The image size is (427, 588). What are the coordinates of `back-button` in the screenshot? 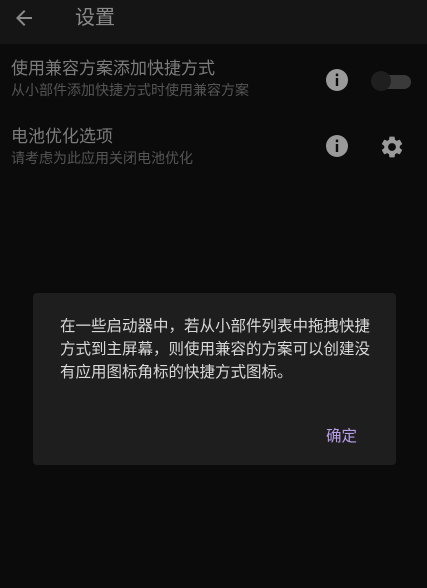 It's located at (24, 18).